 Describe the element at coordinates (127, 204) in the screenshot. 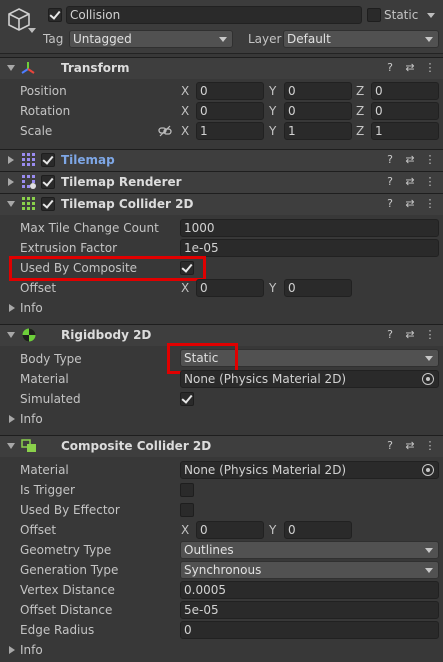

I see `tilemap-collider-title: Tilemap Collider 2D` at that location.